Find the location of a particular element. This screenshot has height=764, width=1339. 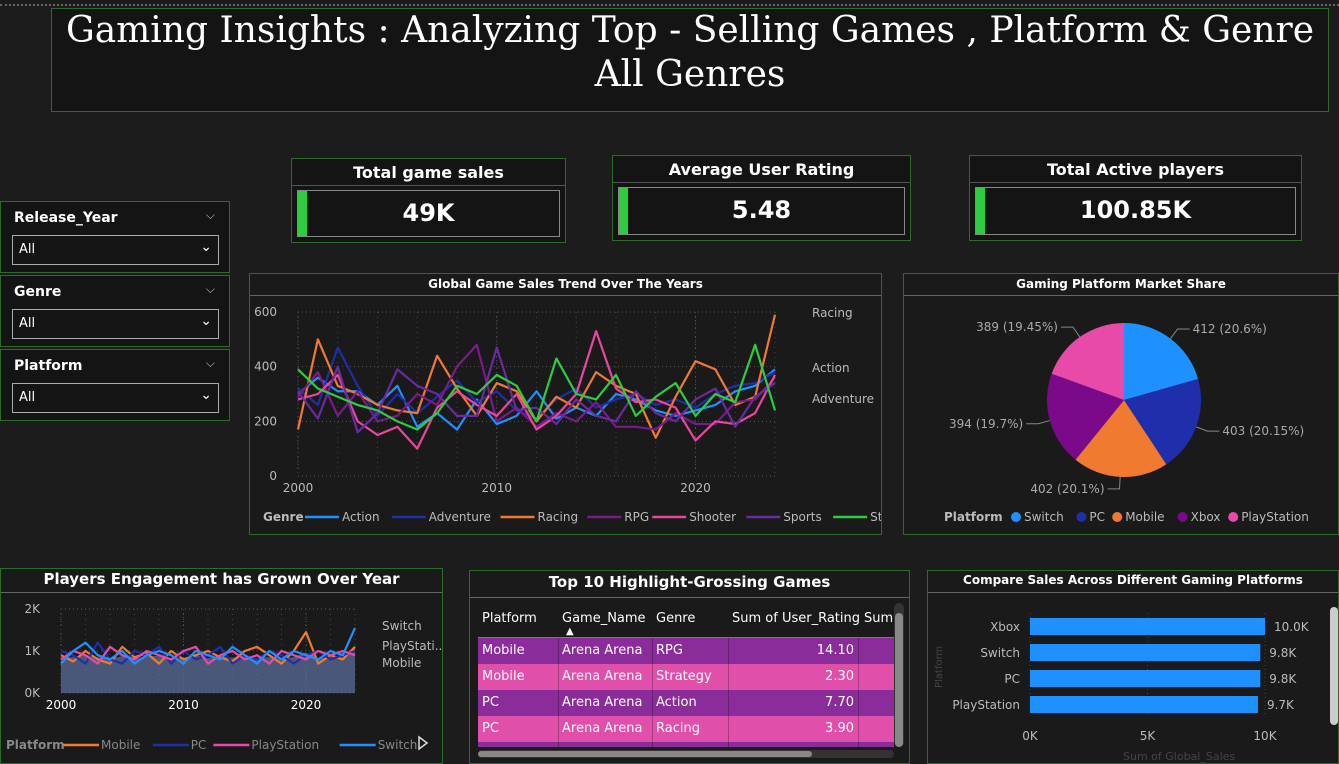

cell-rating: 3.90 is located at coordinates (839, 728).